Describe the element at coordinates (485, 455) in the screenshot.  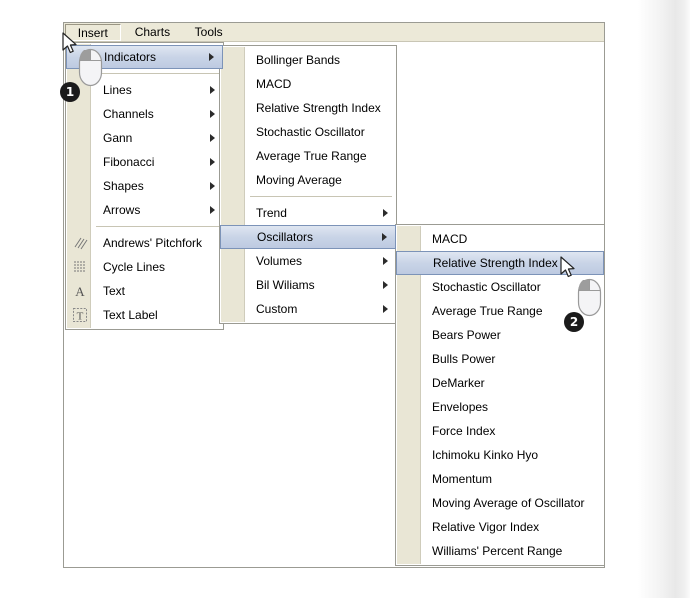
I see `menu-item-label: Ichimoku Kinko Hyo` at that location.